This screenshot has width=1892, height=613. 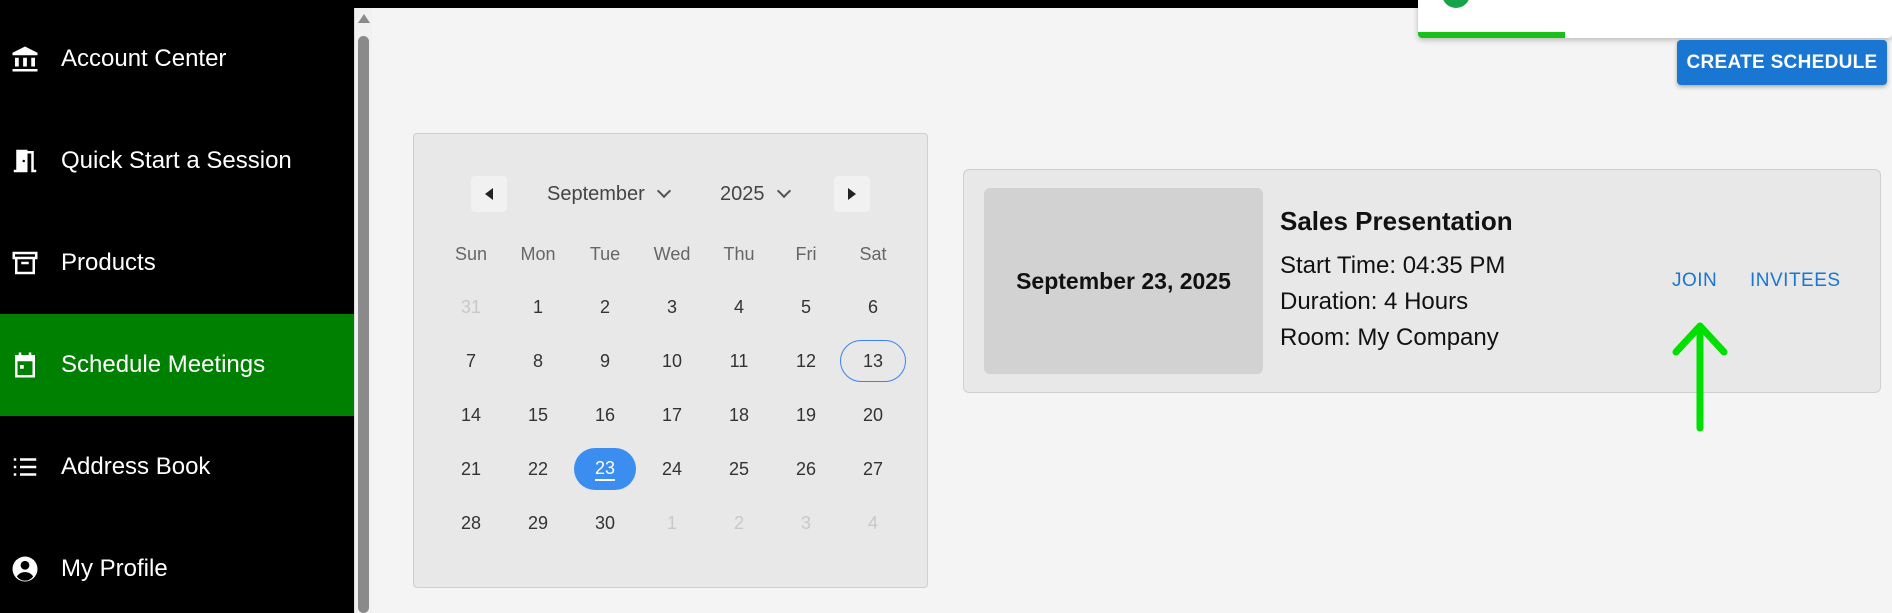 What do you see at coordinates (363, 324) in the screenshot?
I see `scroll-thumb` at bounding box center [363, 324].